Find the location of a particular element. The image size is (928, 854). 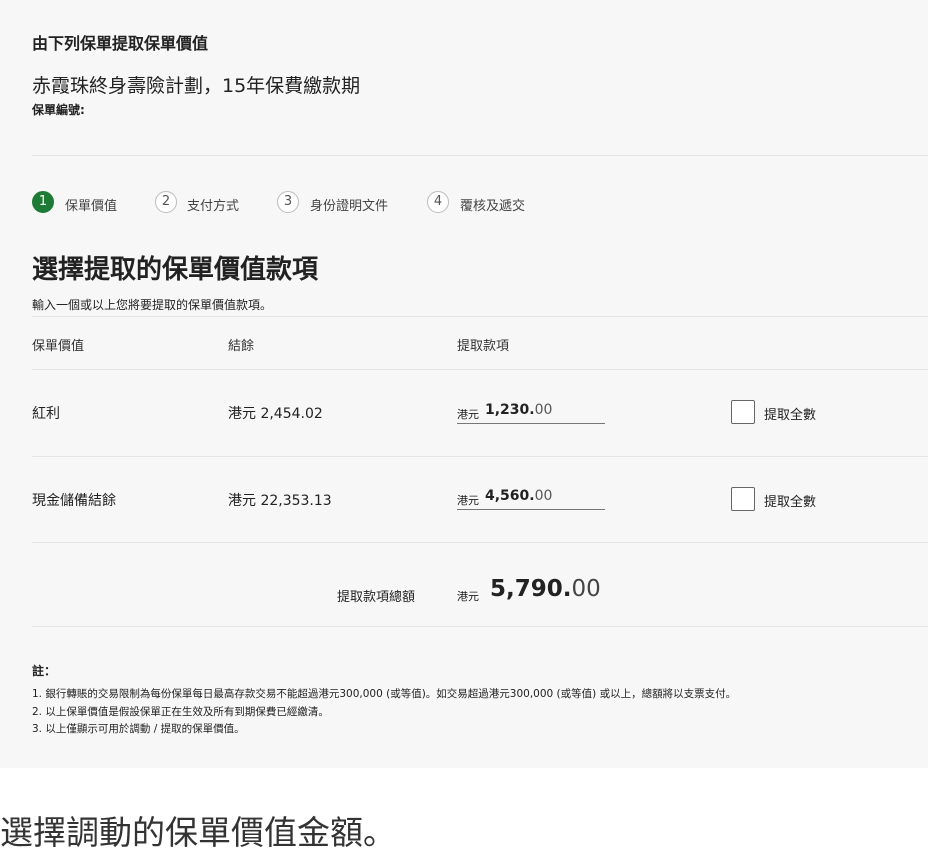

column-header-policy-value: 保單價值 is located at coordinates (58, 346).